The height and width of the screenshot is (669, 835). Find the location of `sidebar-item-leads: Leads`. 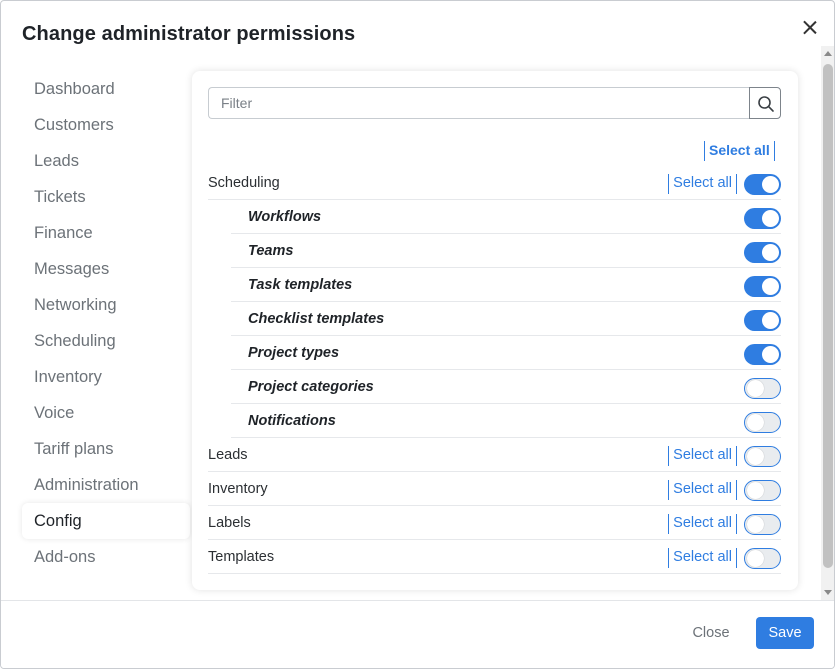

sidebar-item-leads: Leads is located at coordinates (106, 161).